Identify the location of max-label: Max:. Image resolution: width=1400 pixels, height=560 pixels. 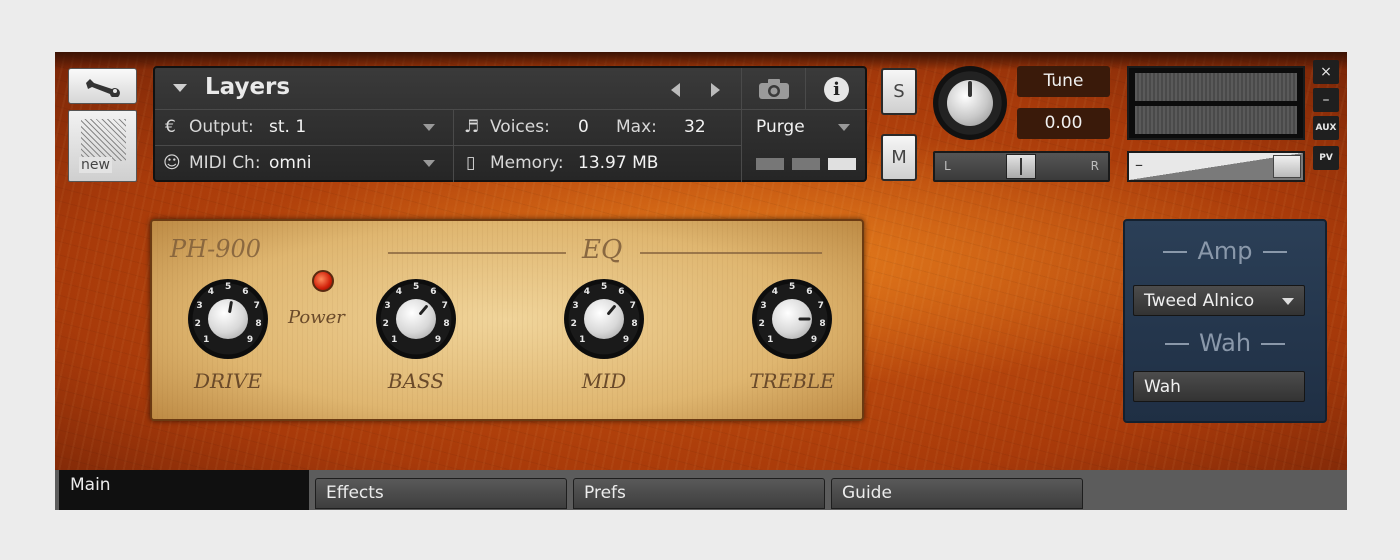
(636, 127).